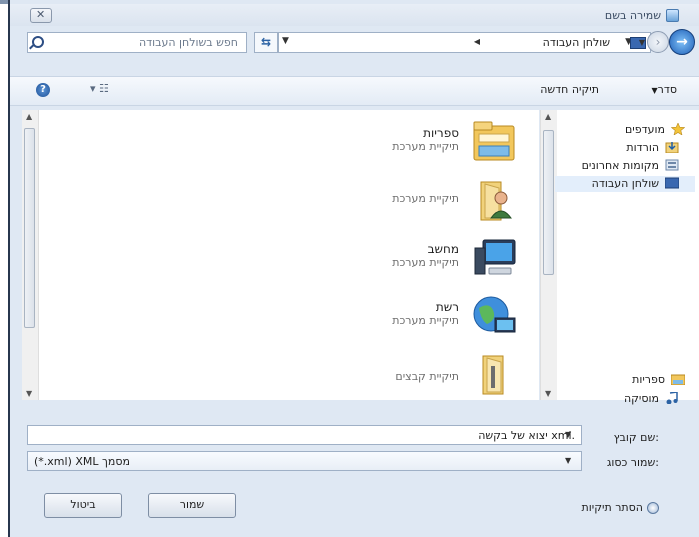 Image resolution: width=699 pixels, height=537 pixels. I want to click on hide-folders-toggle: הסתר תיקיות, so click(620, 507).